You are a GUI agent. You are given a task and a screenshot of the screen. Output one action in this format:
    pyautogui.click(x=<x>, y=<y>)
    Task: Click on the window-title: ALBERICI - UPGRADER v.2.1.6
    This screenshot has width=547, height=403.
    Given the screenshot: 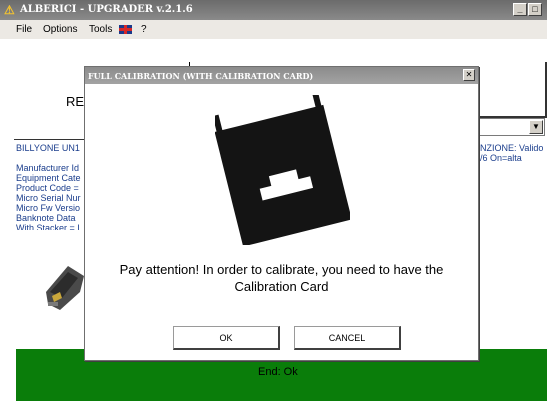 What is the action you would take?
    pyautogui.click(x=106, y=9)
    